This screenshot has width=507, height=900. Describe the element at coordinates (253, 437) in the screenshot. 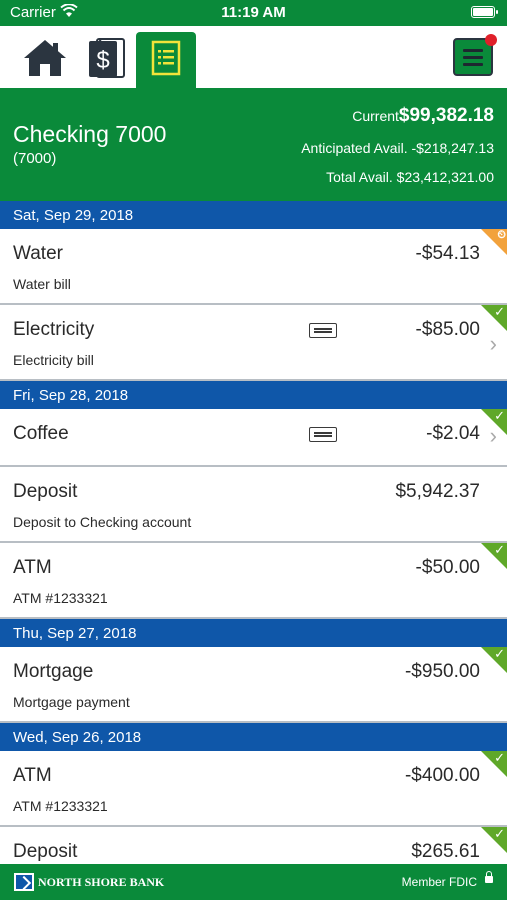

I see `transaction-row: Coffee -$2.04 › ✓` at that location.